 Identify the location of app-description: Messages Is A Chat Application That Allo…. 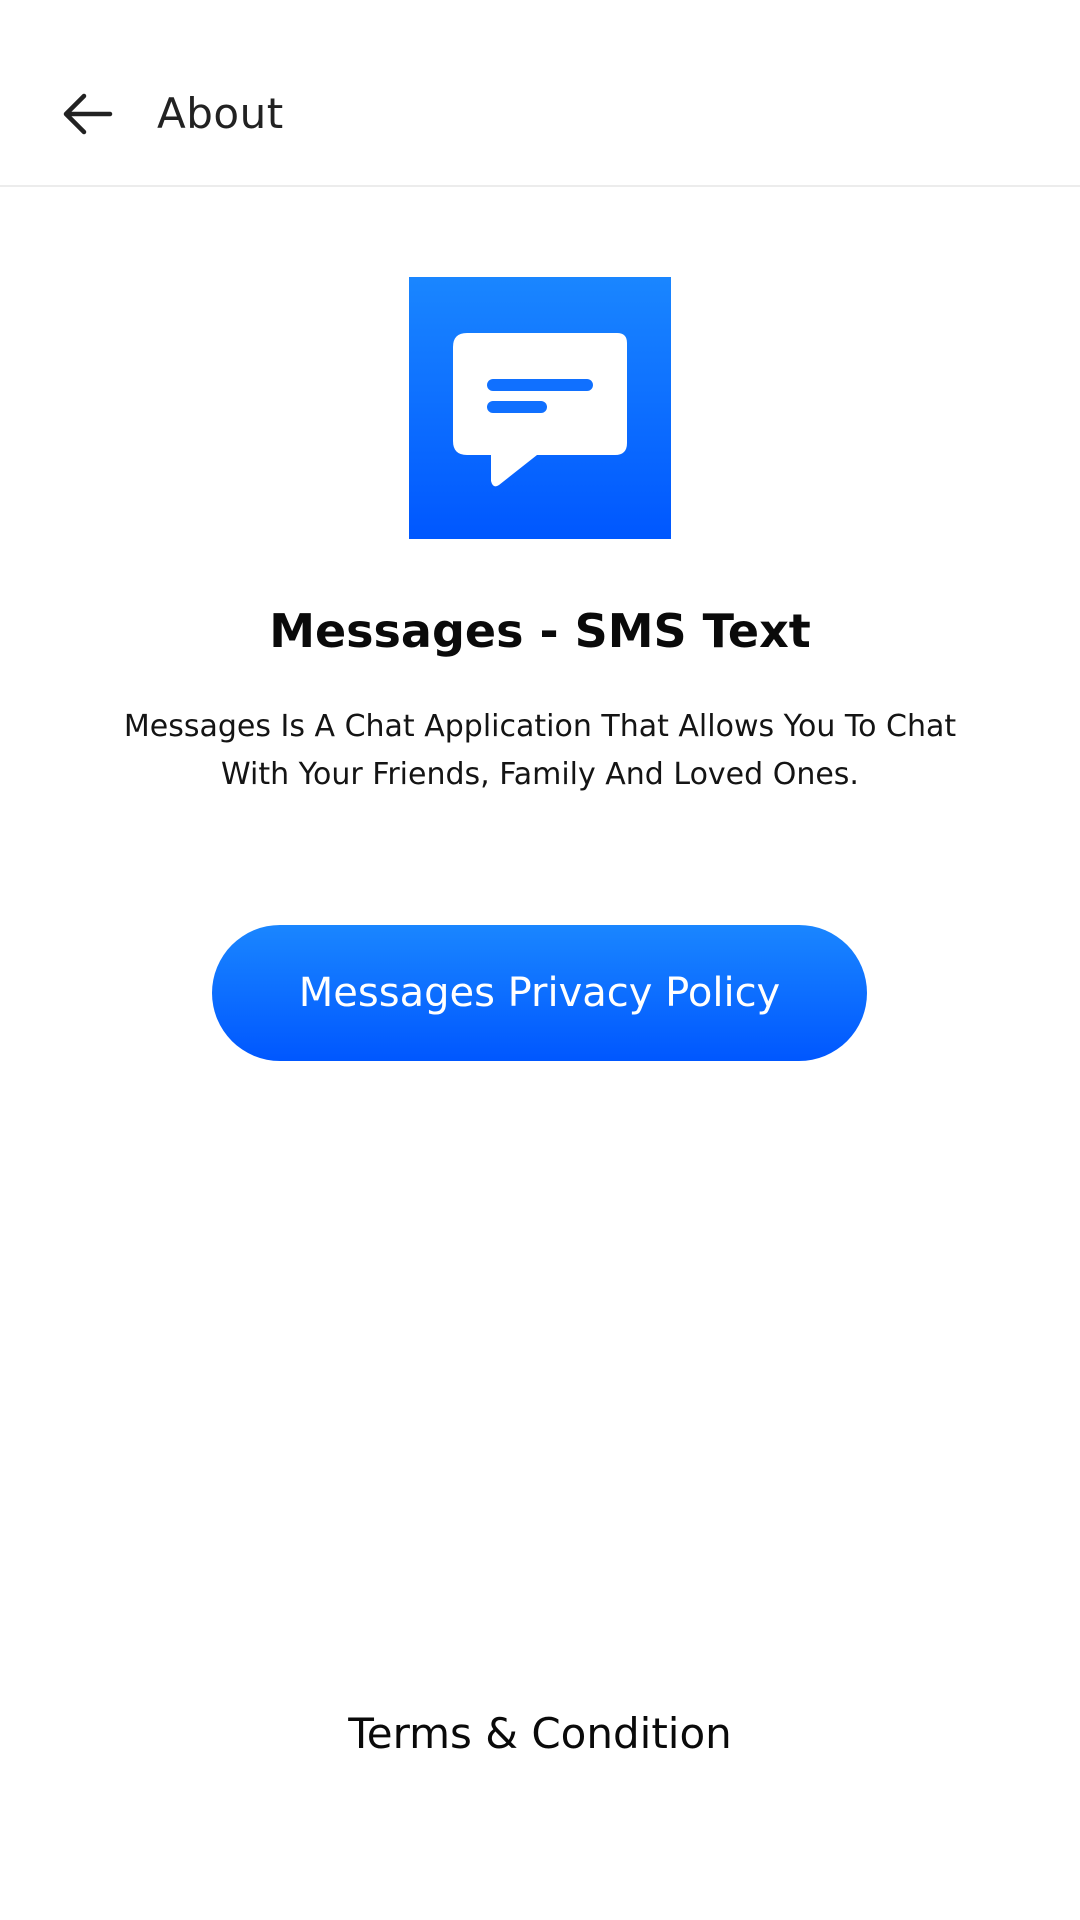
(540, 750).